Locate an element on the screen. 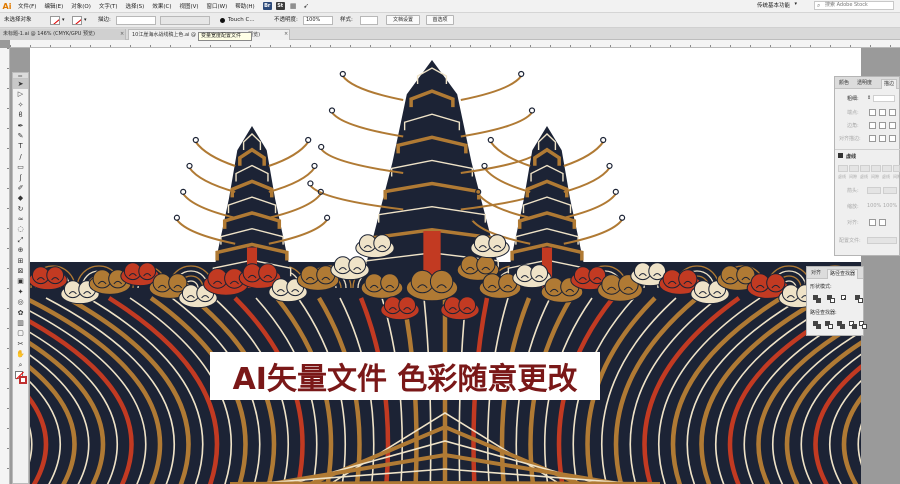 This screenshot has height=484, width=900. menu-select: 选择(S) is located at coordinates (135, 6).